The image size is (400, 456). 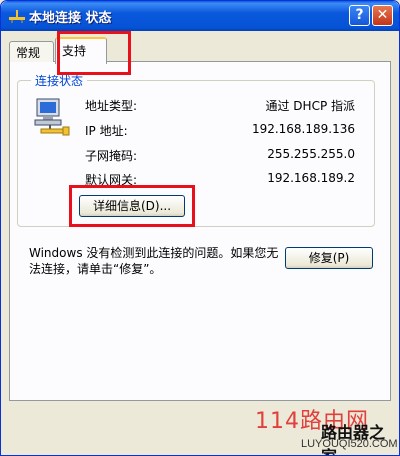 I want to click on ip-address-value: 192.168.189.136, so click(x=303, y=129).